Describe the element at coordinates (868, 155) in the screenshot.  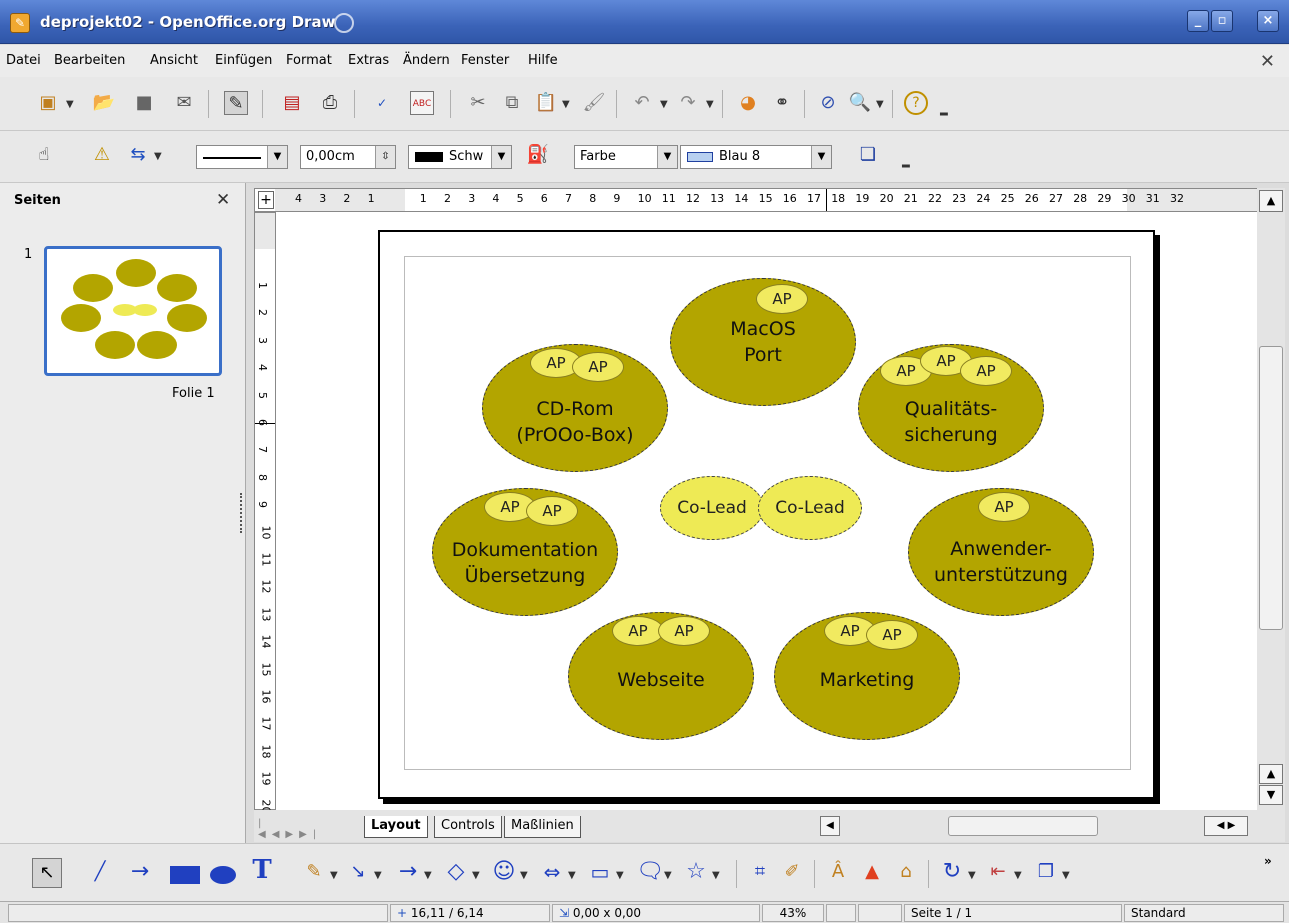
I see `shadow-icon: ❏` at that location.